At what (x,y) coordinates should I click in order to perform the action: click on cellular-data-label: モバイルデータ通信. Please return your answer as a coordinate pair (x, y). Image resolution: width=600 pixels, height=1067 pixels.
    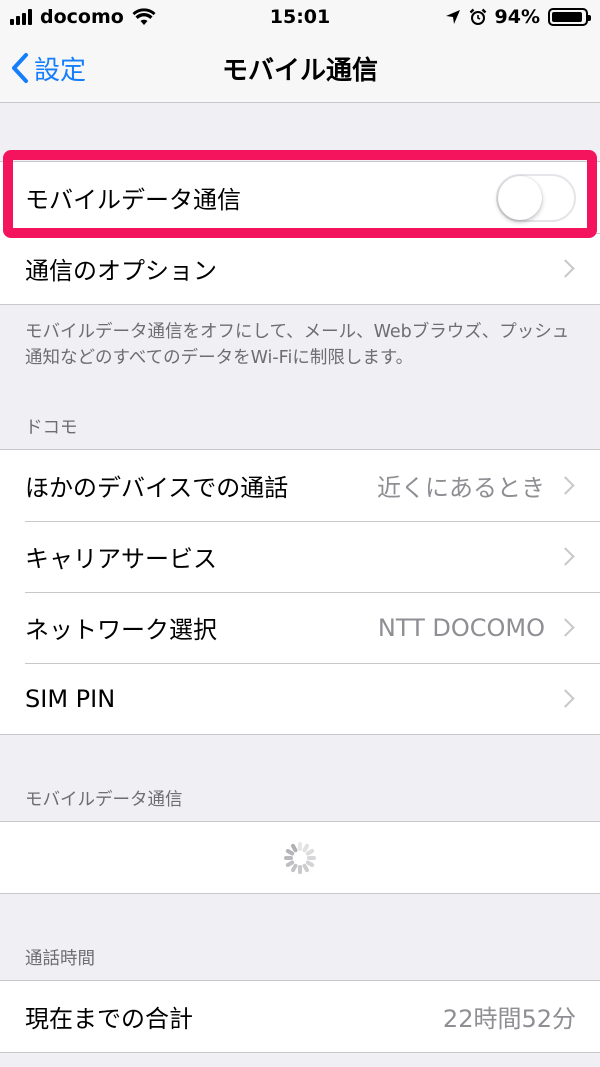
    Looking at the image, I should click on (133, 200).